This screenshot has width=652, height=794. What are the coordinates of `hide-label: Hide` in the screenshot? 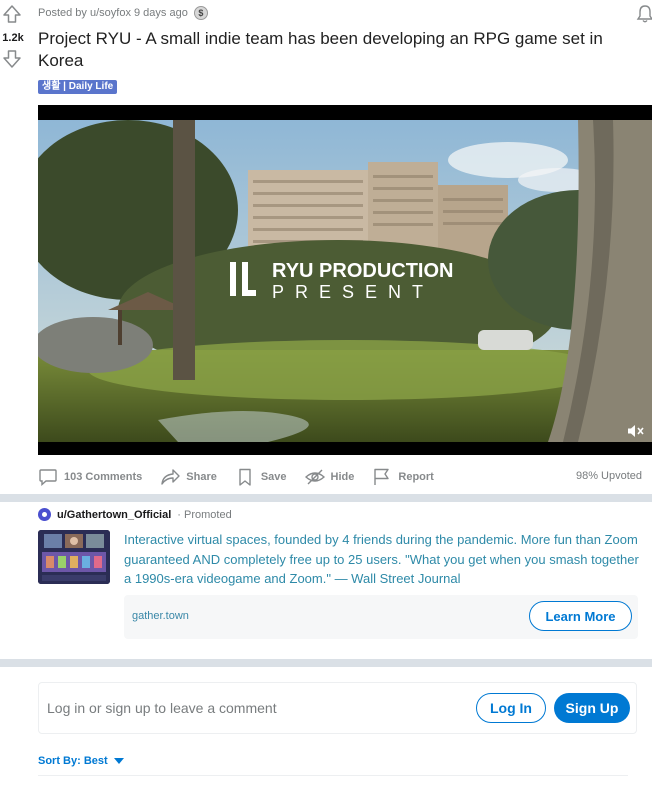 It's located at (342, 477).